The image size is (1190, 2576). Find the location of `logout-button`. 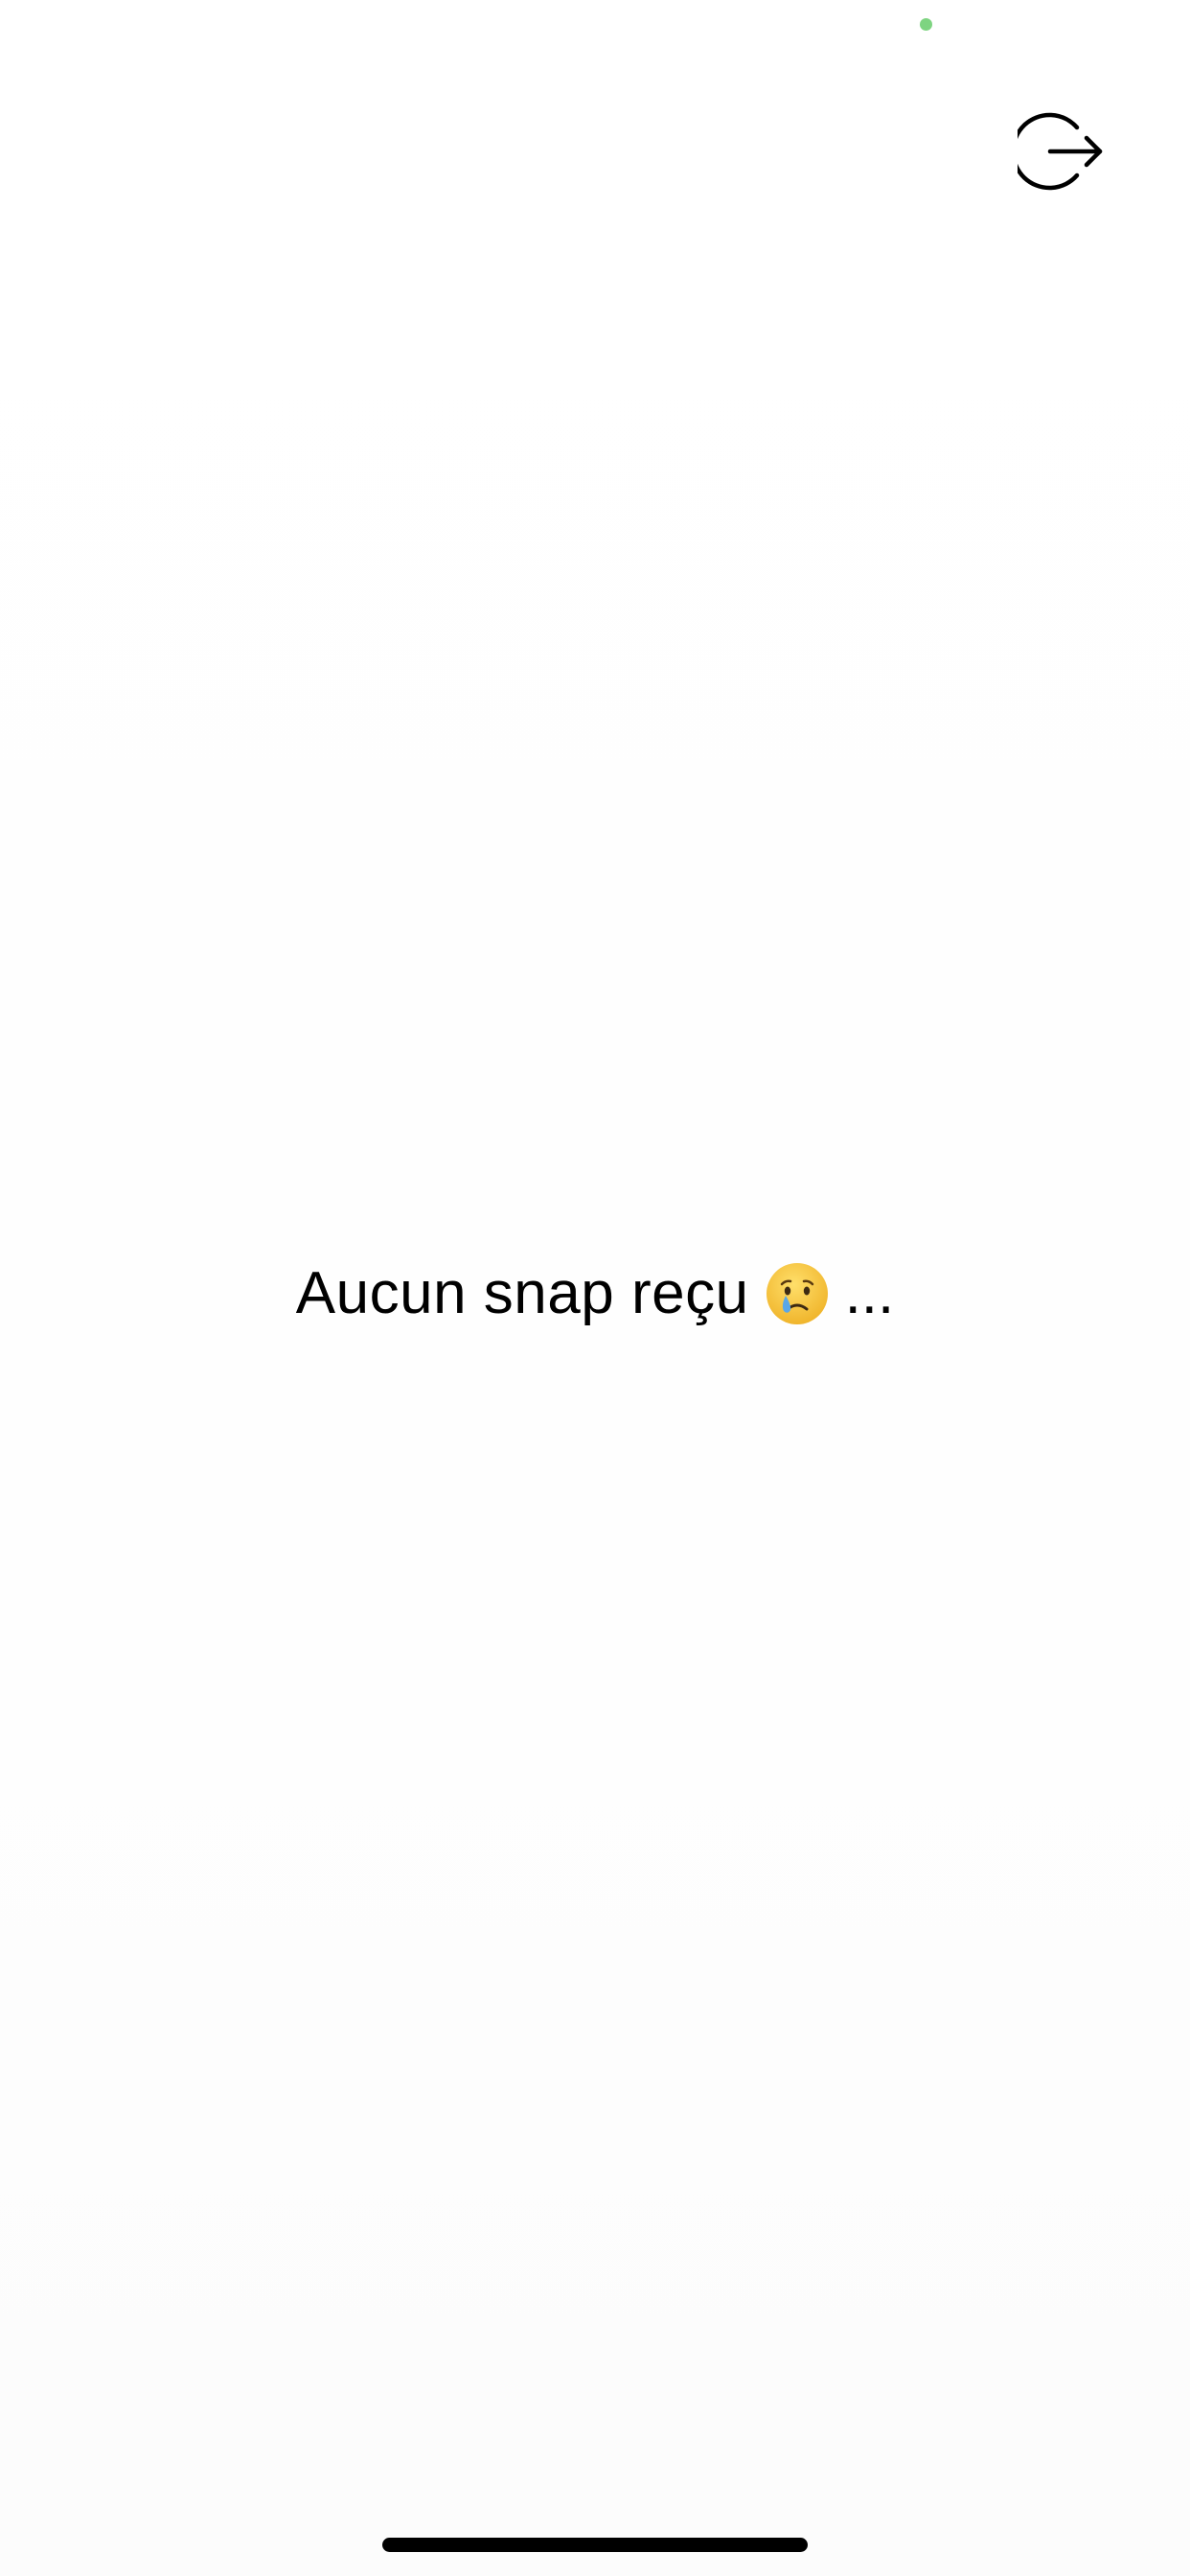

logout-button is located at coordinates (1061, 151).